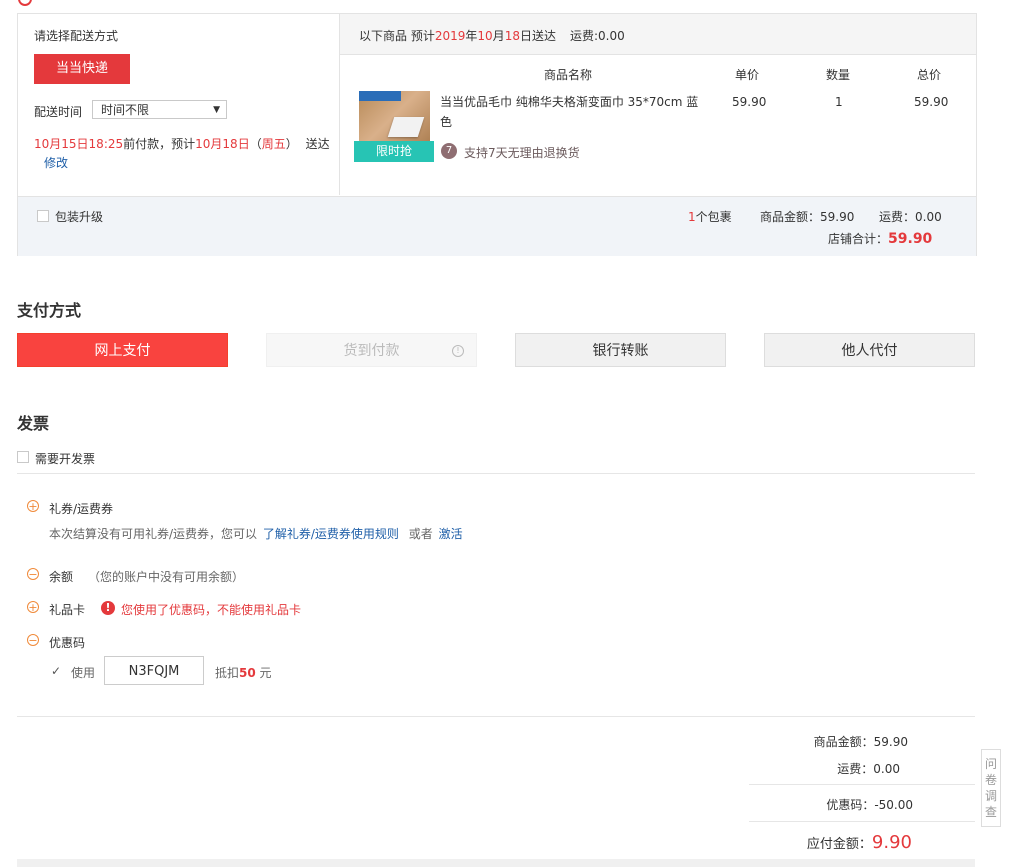 The image size is (1016, 867). What do you see at coordinates (67, 609) in the screenshot?
I see `gift-card-label: 礼品卡` at bounding box center [67, 609].